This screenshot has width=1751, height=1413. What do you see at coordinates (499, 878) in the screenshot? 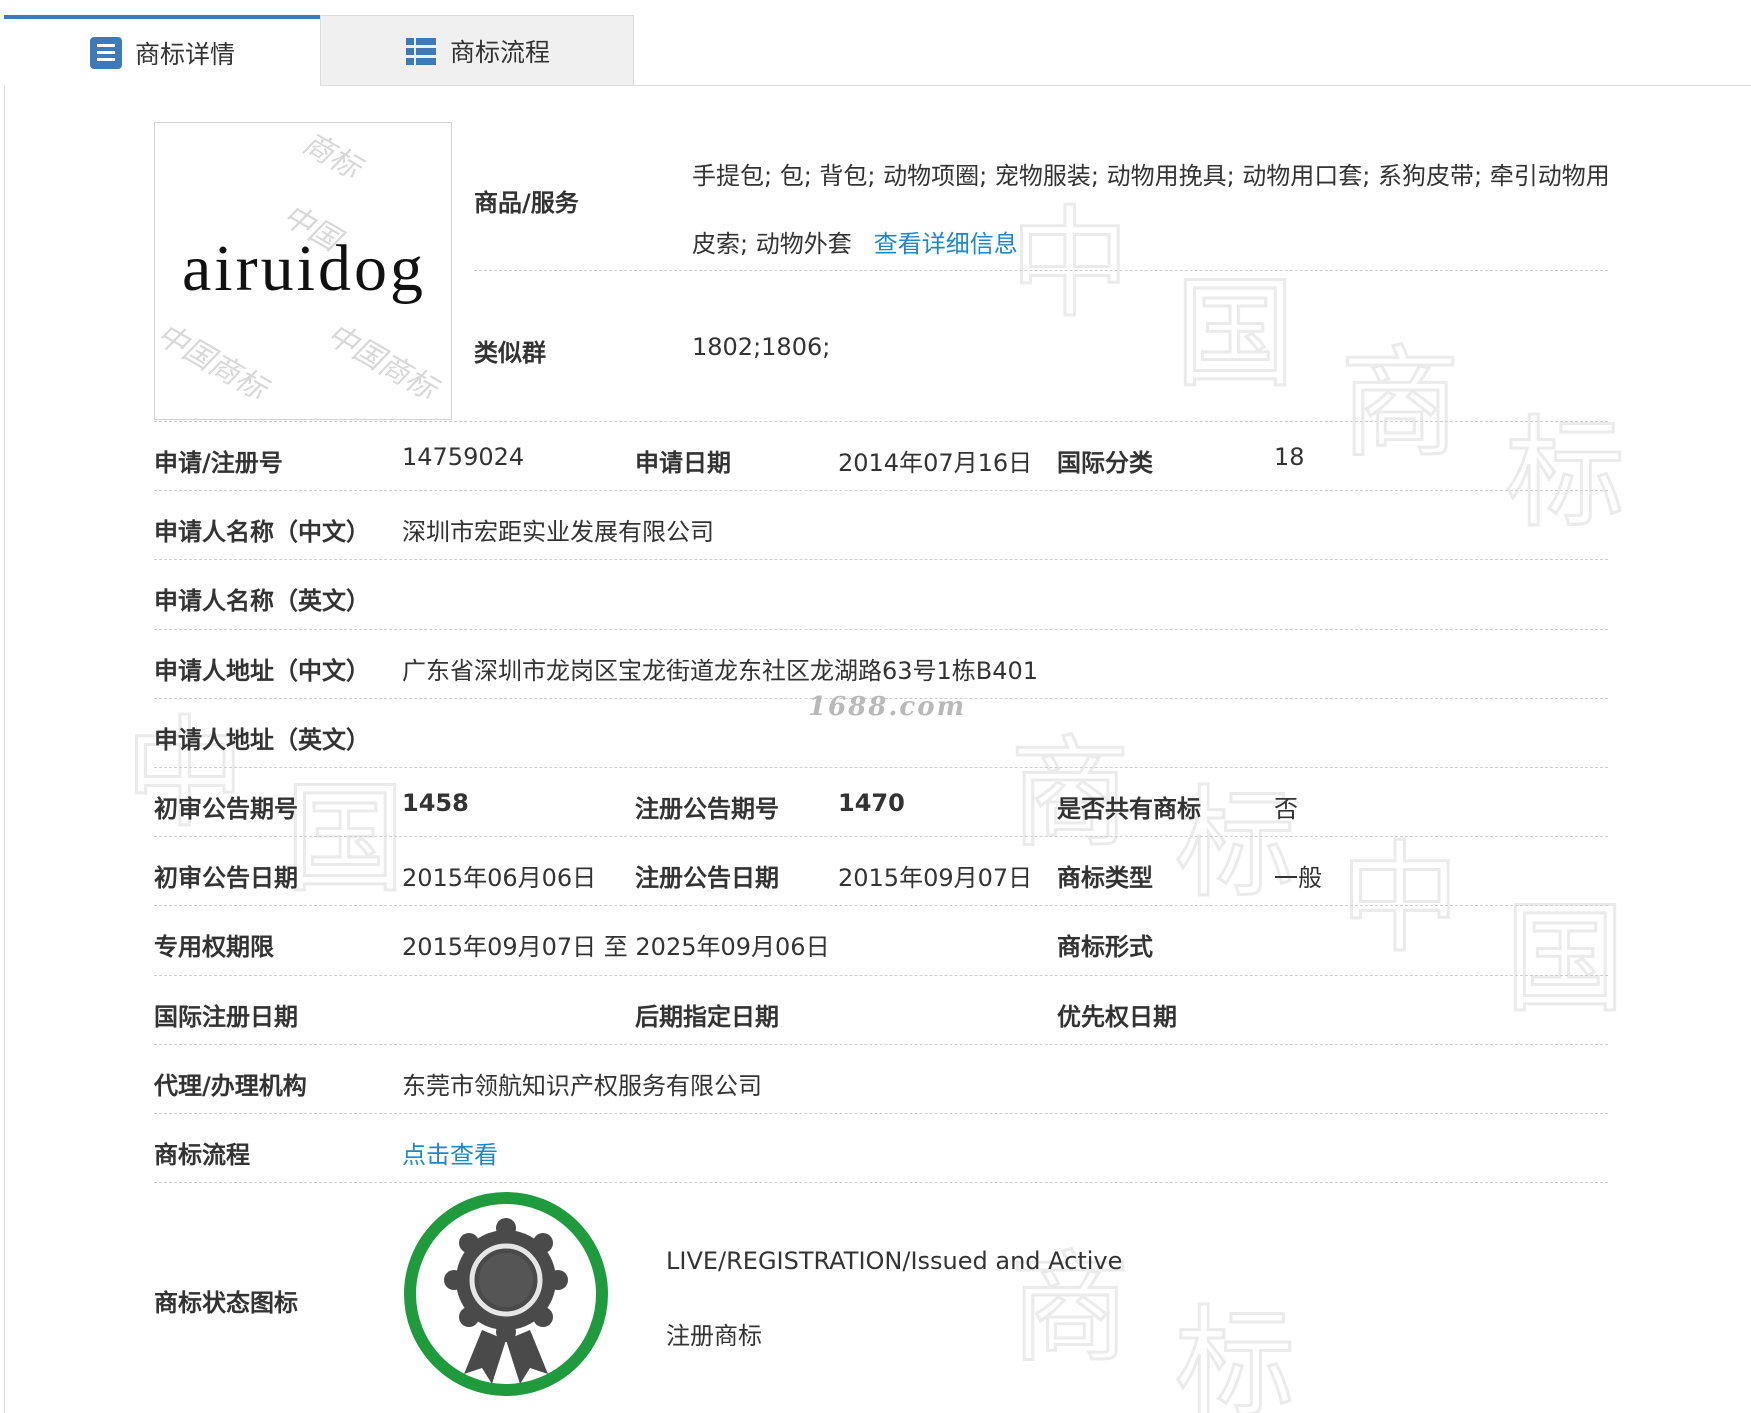
I see `prelim-date-value: 2015年06月06日` at bounding box center [499, 878].